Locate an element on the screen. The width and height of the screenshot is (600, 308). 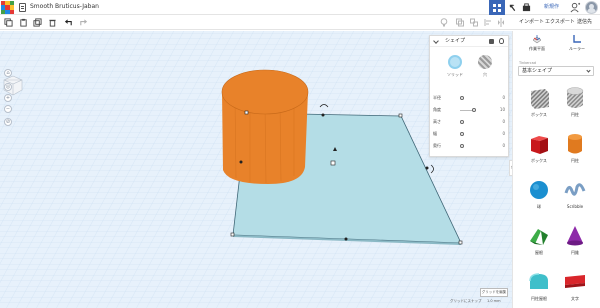
edit-grid-button: グリッドを編集 is located at coordinates (494, 292).